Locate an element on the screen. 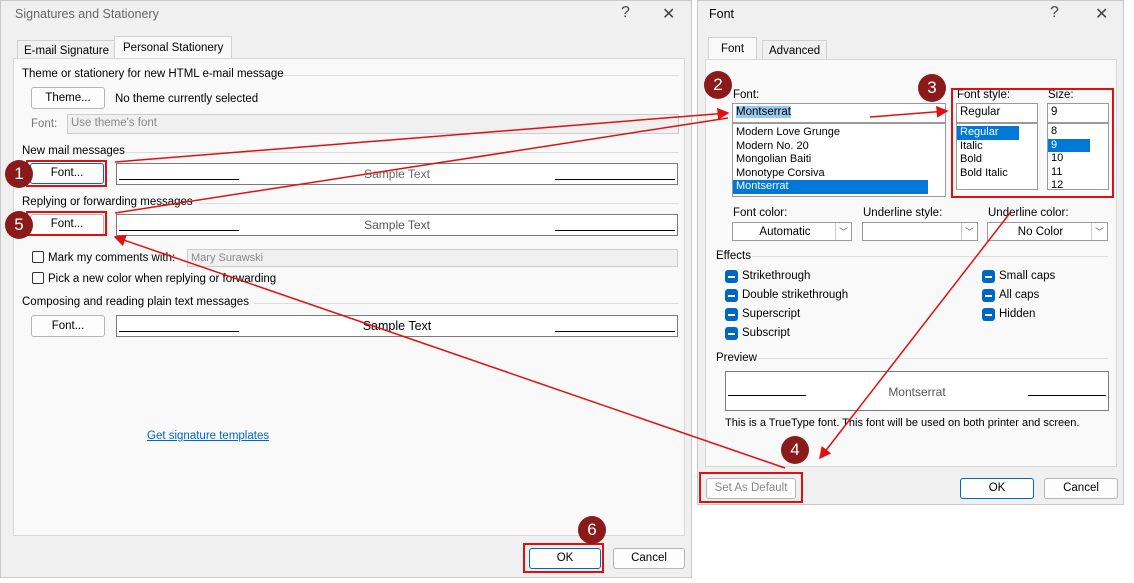  new-mail-sample: Sample Text is located at coordinates (397, 174).